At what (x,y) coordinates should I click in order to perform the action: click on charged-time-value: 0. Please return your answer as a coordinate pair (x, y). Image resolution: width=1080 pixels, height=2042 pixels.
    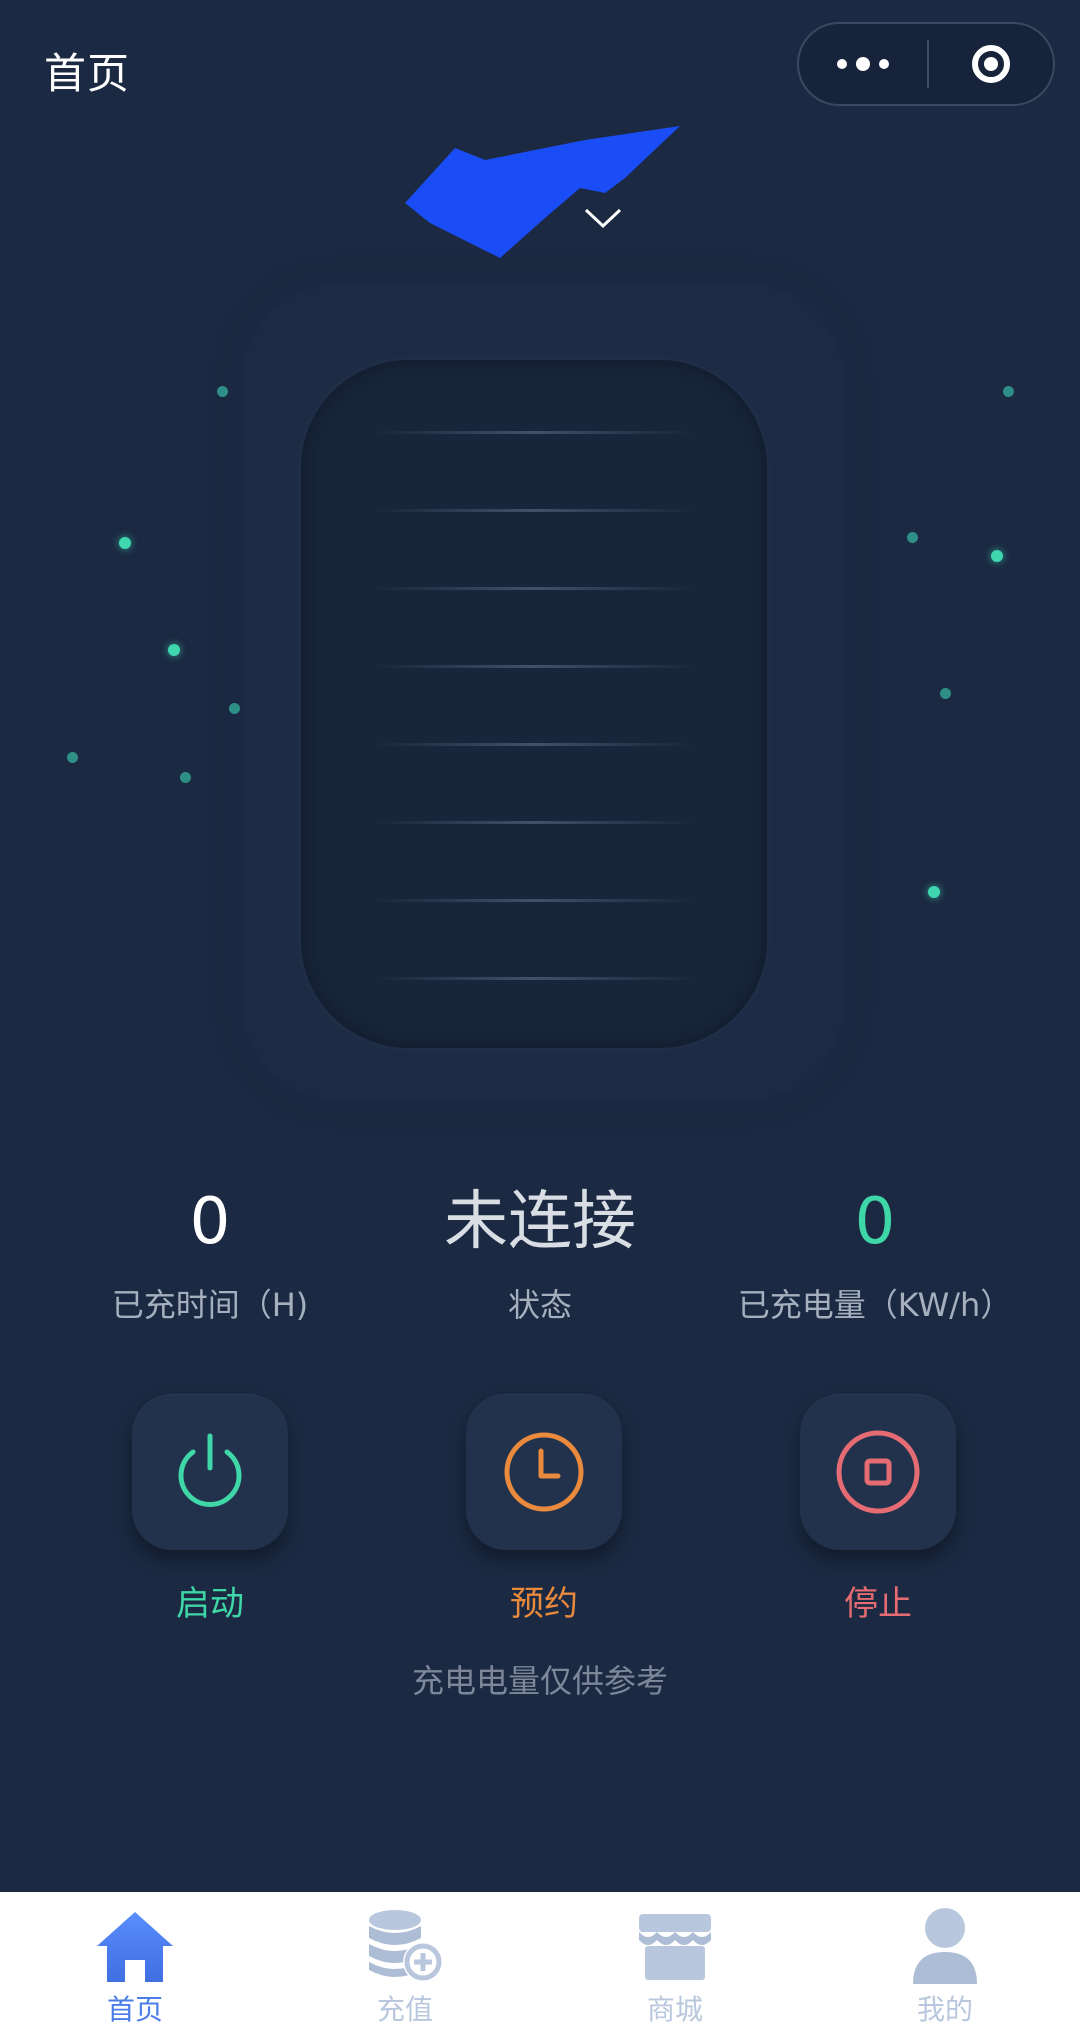
    Looking at the image, I should click on (210, 1222).